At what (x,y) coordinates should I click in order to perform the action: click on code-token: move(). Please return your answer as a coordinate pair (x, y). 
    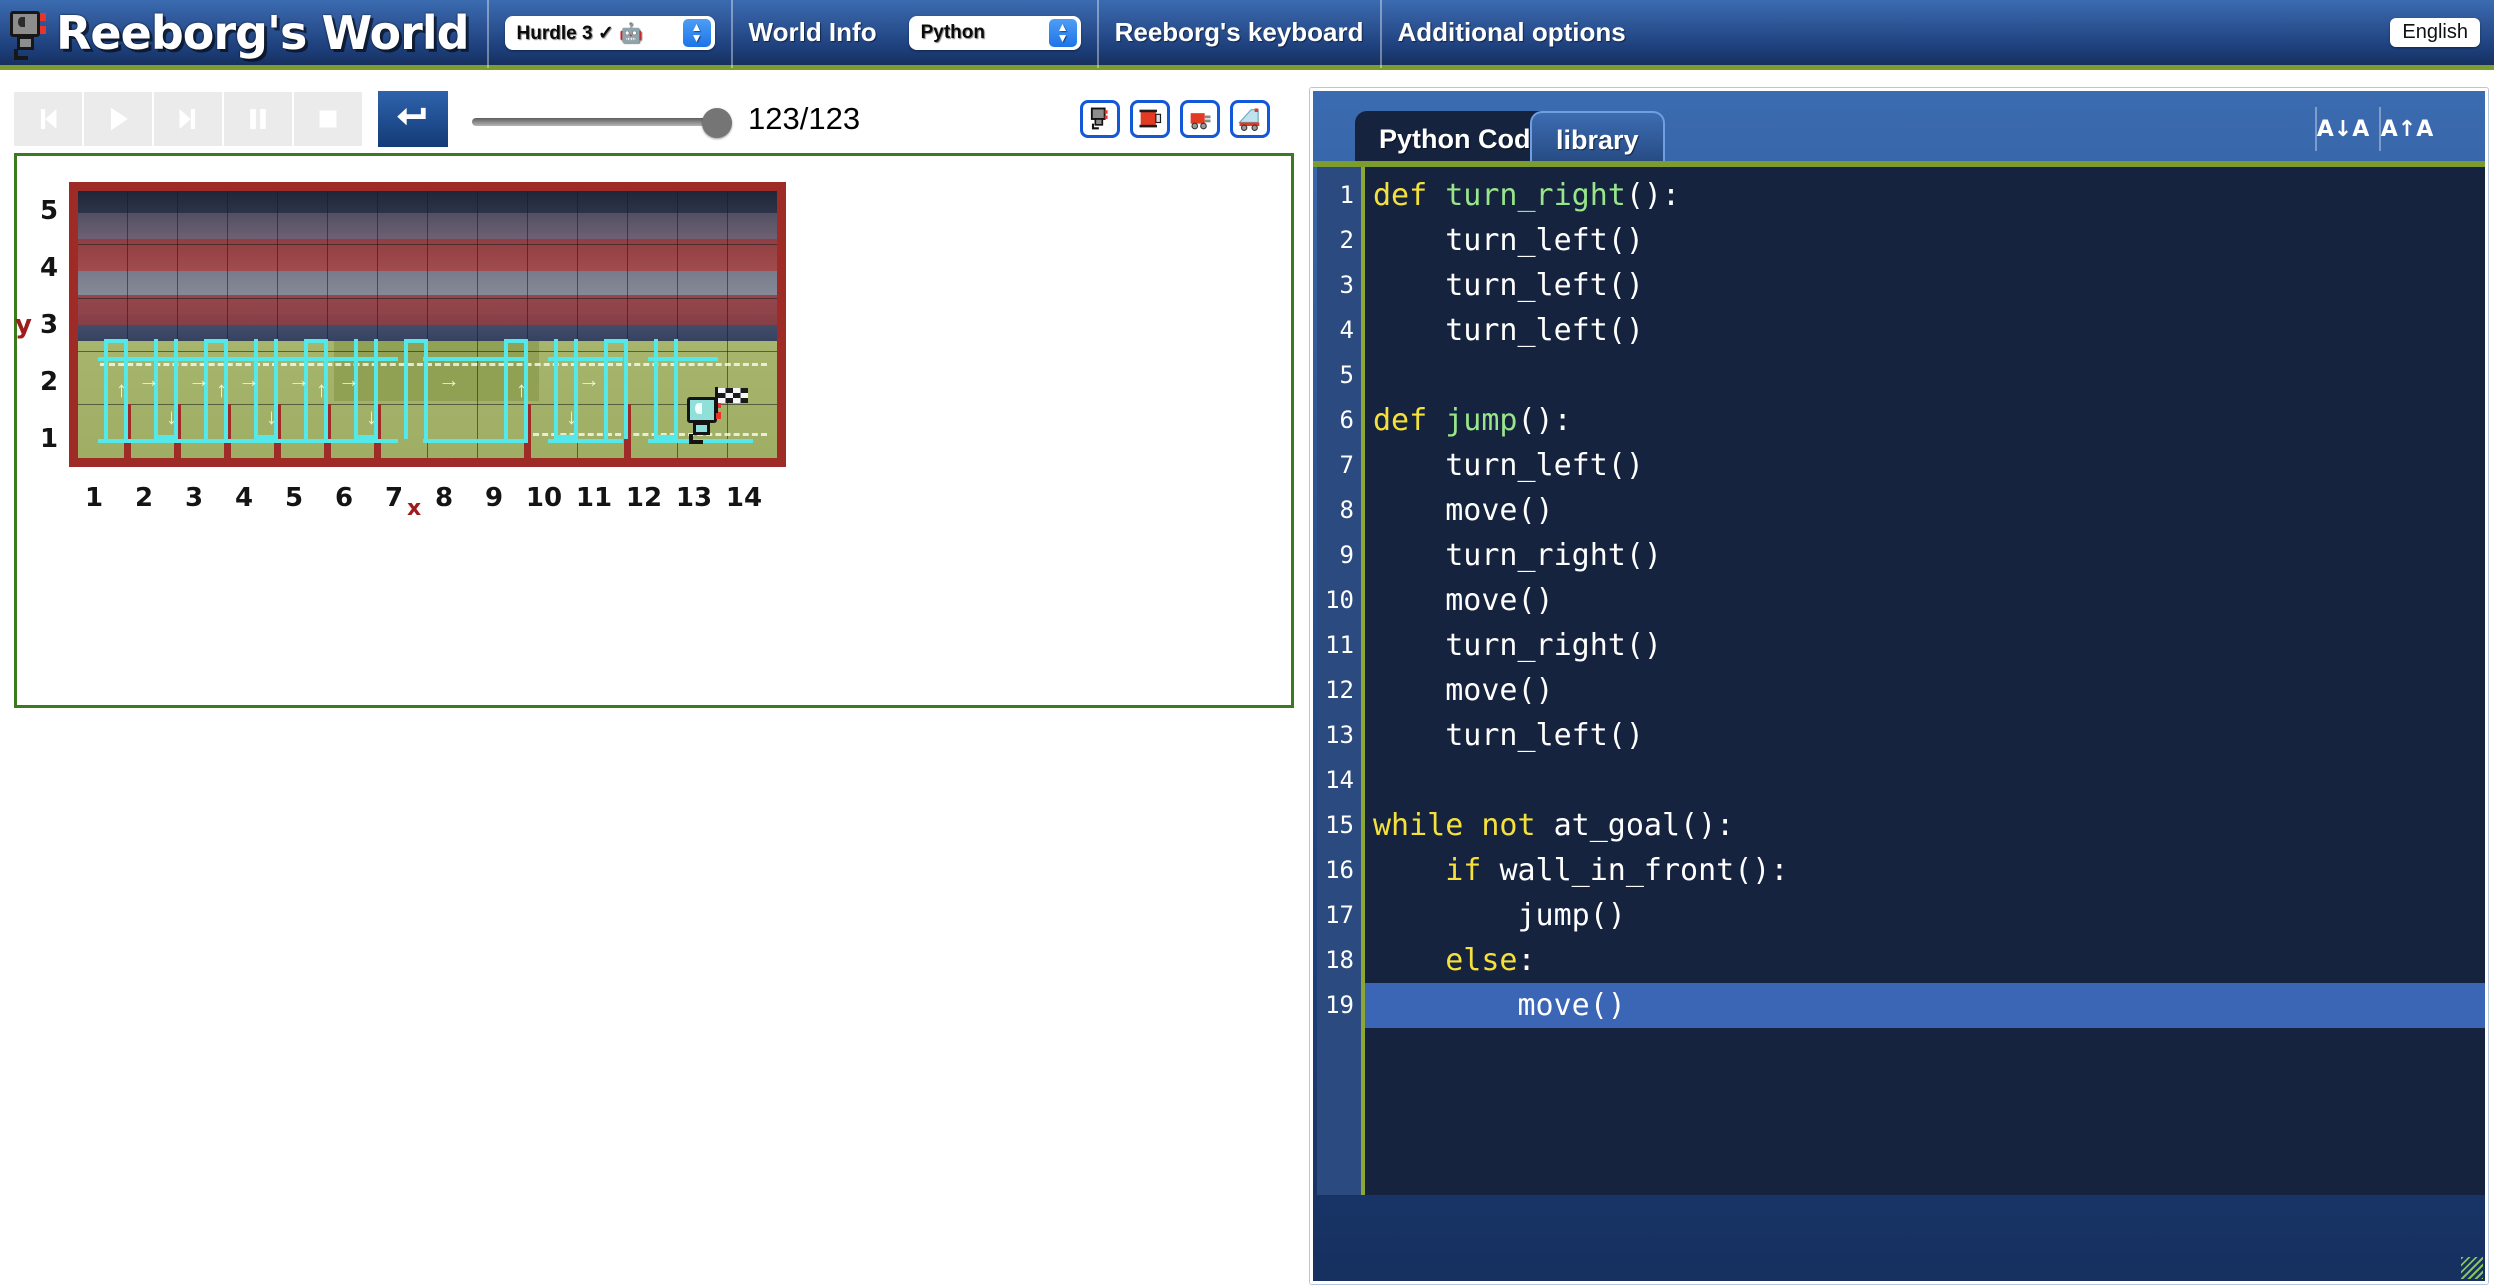
    Looking at the image, I should click on (1463, 510).